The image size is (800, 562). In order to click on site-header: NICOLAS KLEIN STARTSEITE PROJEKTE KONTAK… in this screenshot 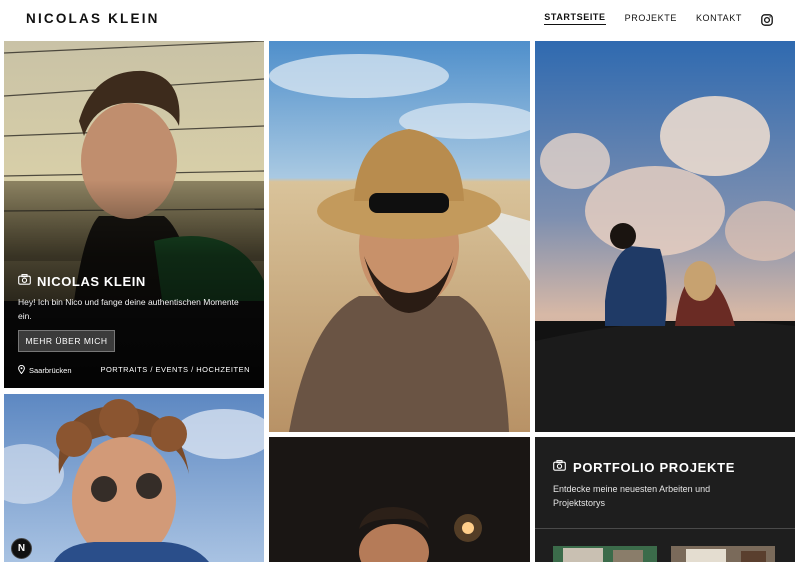, I will do `click(400, 20)`.